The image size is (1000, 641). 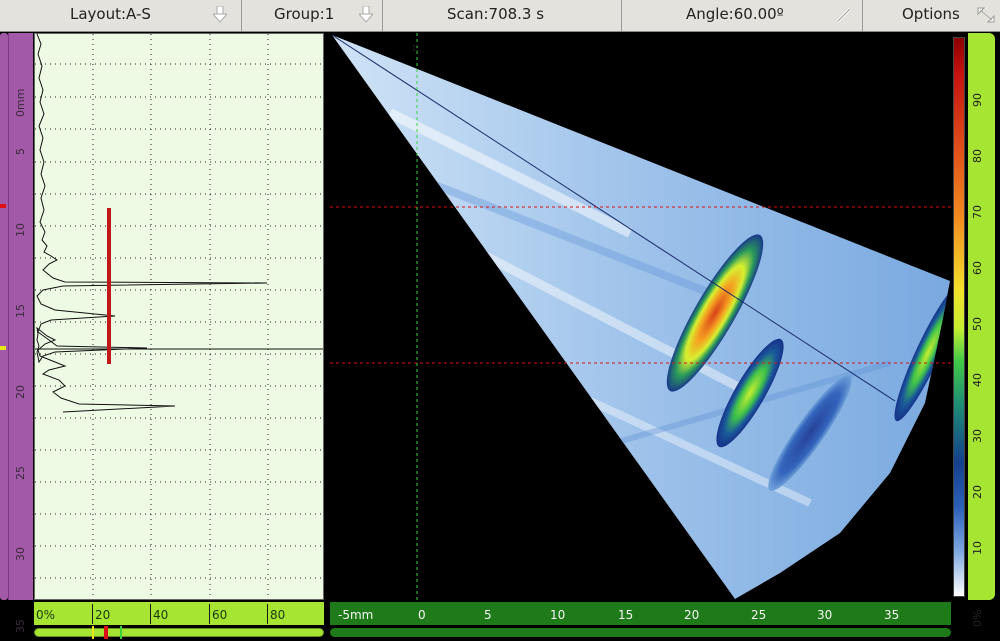 I want to click on index-tick: 10, so click(x=558, y=615).